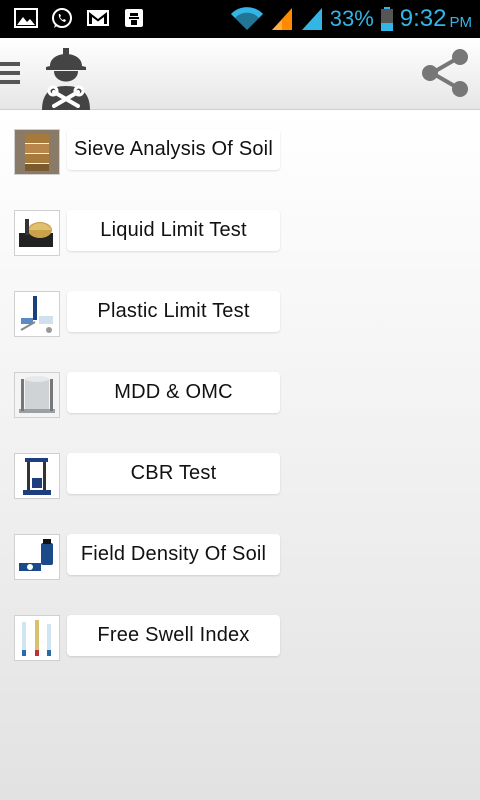 The image size is (480, 800). Describe the element at coordinates (37, 233) in the screenshot. I see `casagrande-apparatus-icon` at that location.